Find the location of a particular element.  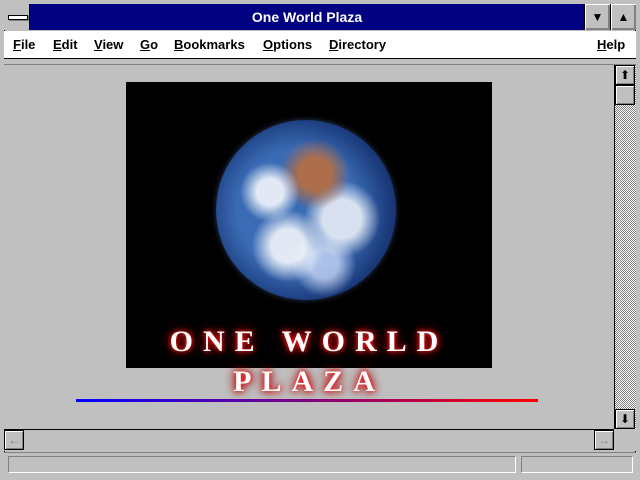

menu-help: Help is located at coordinates (611, 44).